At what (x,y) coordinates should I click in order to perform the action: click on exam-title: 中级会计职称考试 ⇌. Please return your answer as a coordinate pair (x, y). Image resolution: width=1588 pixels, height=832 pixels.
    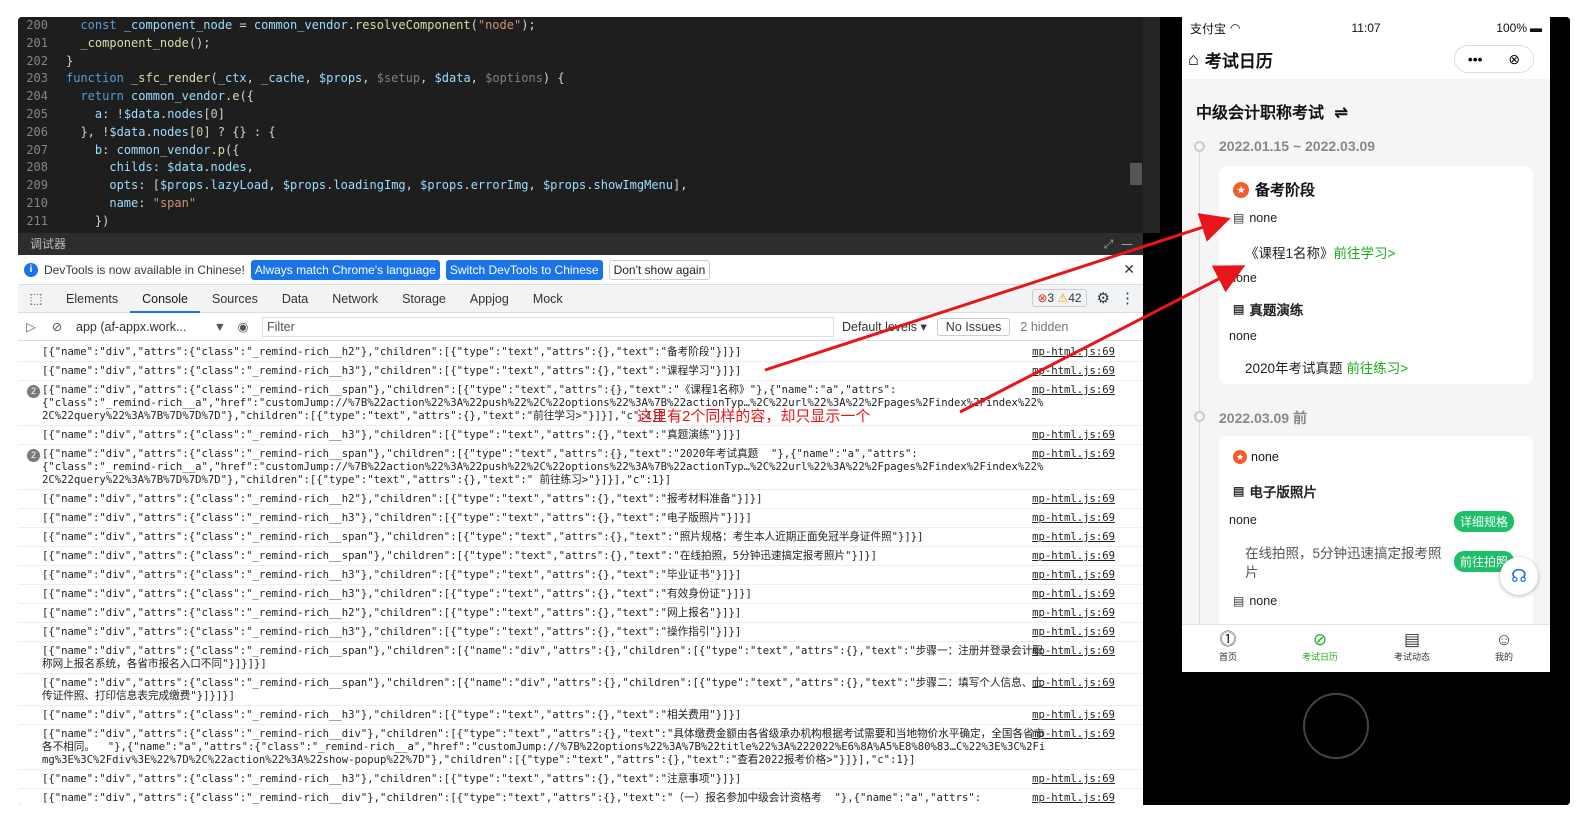
    Looking at the image, I should click on (1272, 111).